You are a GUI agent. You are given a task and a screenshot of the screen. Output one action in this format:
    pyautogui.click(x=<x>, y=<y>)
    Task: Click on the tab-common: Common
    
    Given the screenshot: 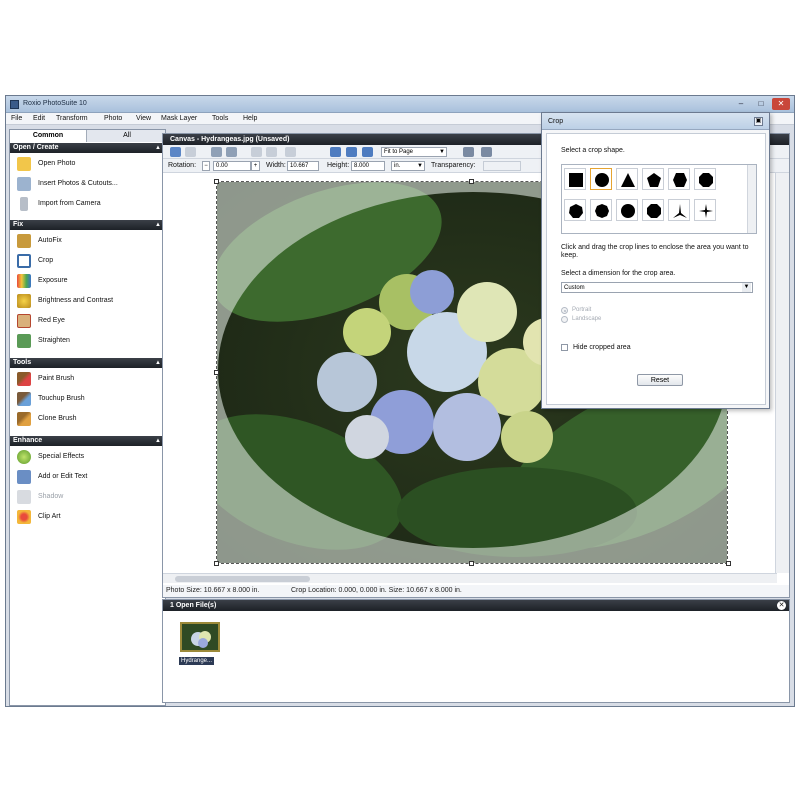 What is the action you would take?
    pyautogui.click(x=48, y=136)
    